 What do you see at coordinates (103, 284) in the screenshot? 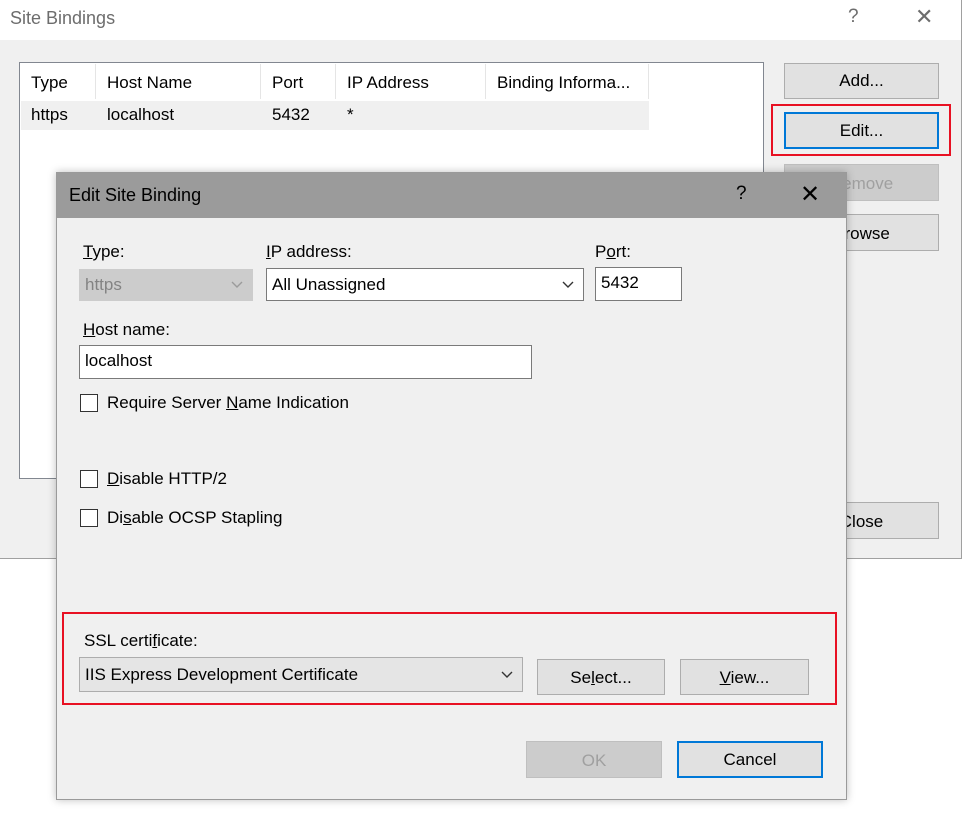
I see `type-value: https` at bounding box center [103, 284].